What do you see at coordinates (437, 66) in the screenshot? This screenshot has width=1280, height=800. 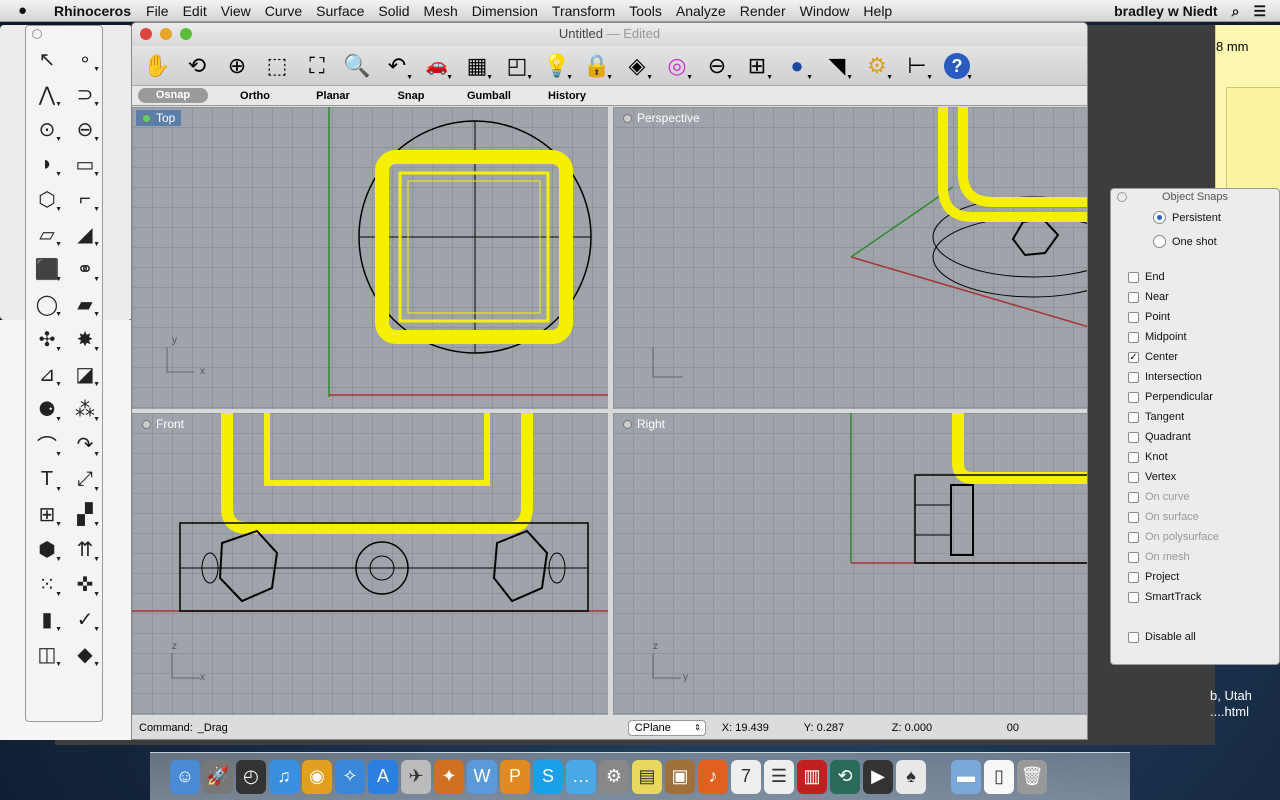 I see `car-named-views-button: 🚗 ▼` at bounding box center [437, 66].